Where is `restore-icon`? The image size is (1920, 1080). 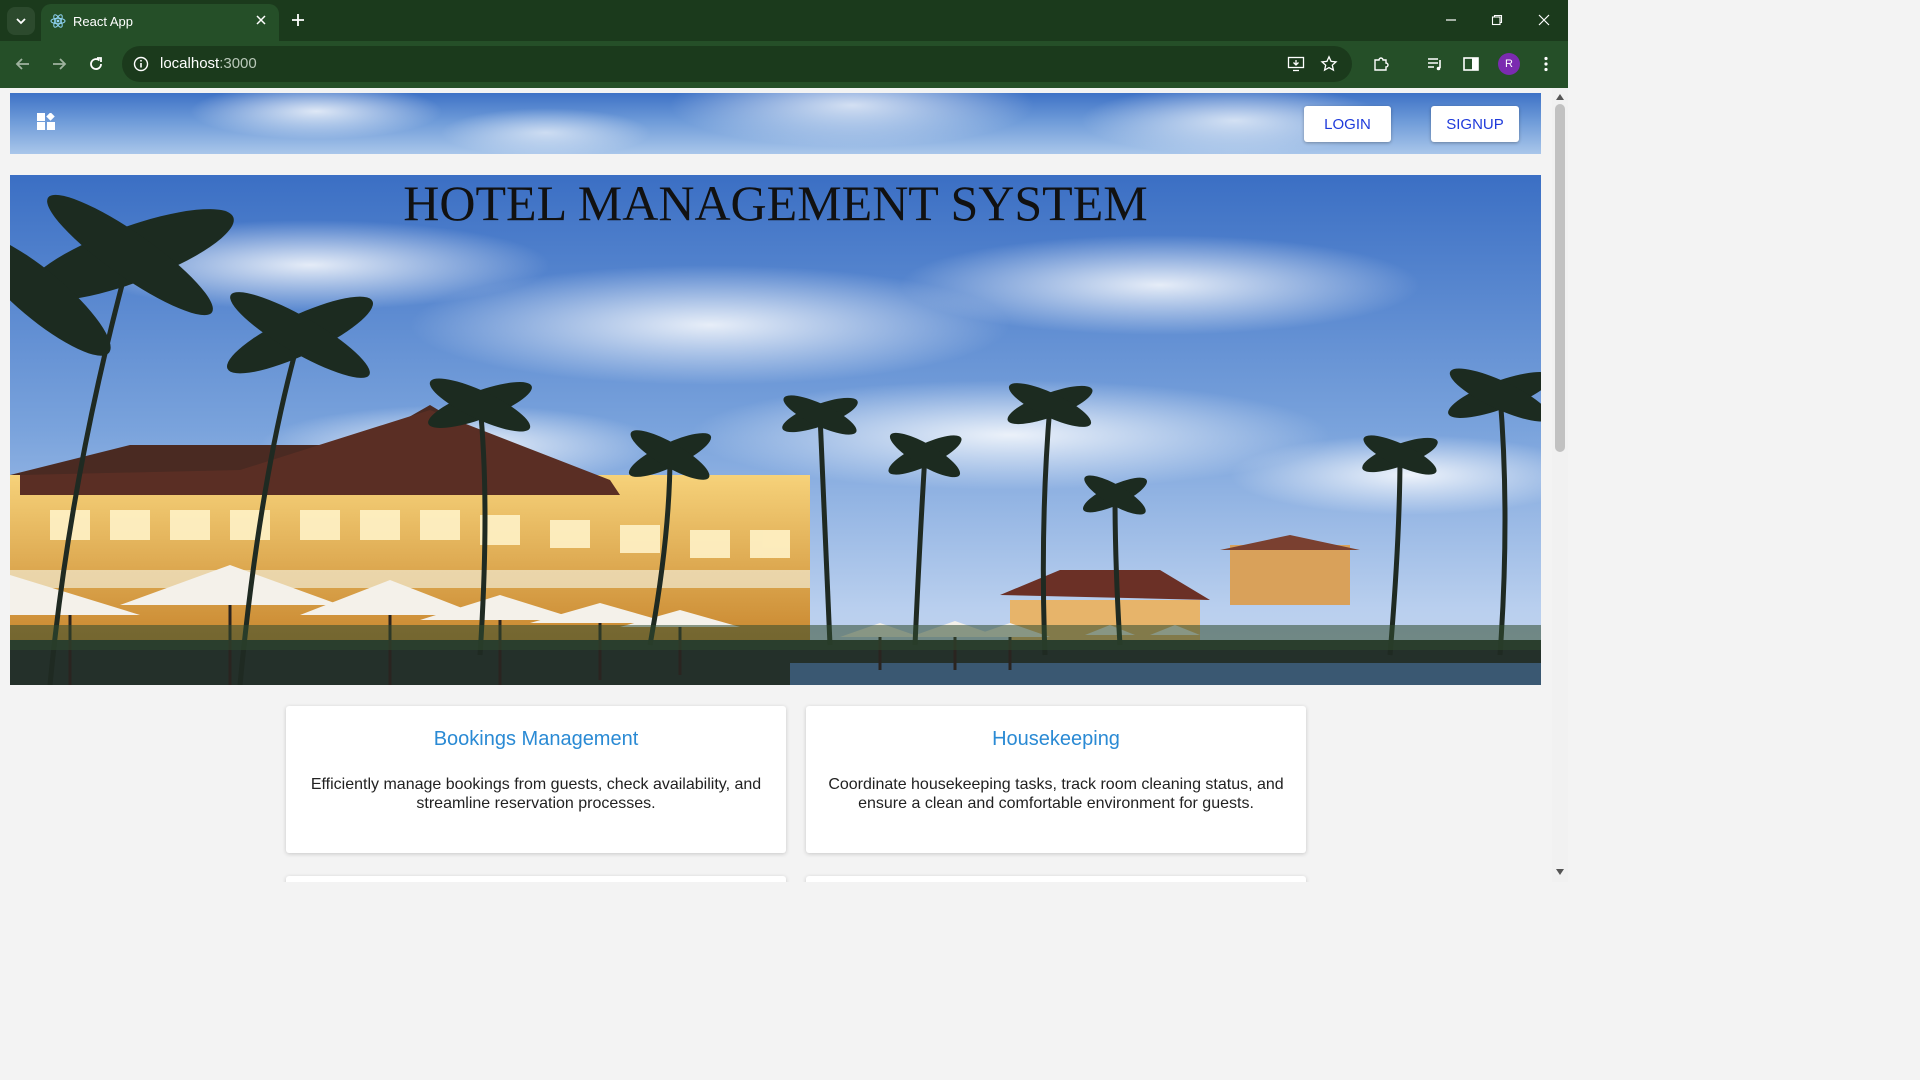
restore-icon is located at coordinates (1497, 20).